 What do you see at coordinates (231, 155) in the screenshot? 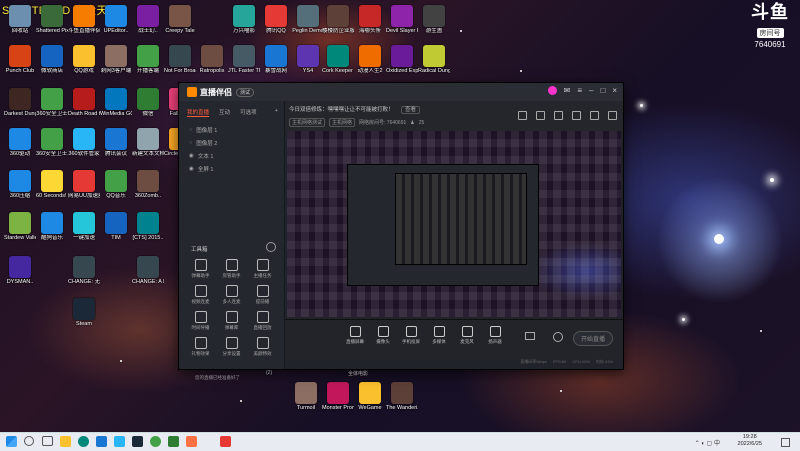
I see `scene-item: ◉ 文本 1` at bounding box center [231, 155].